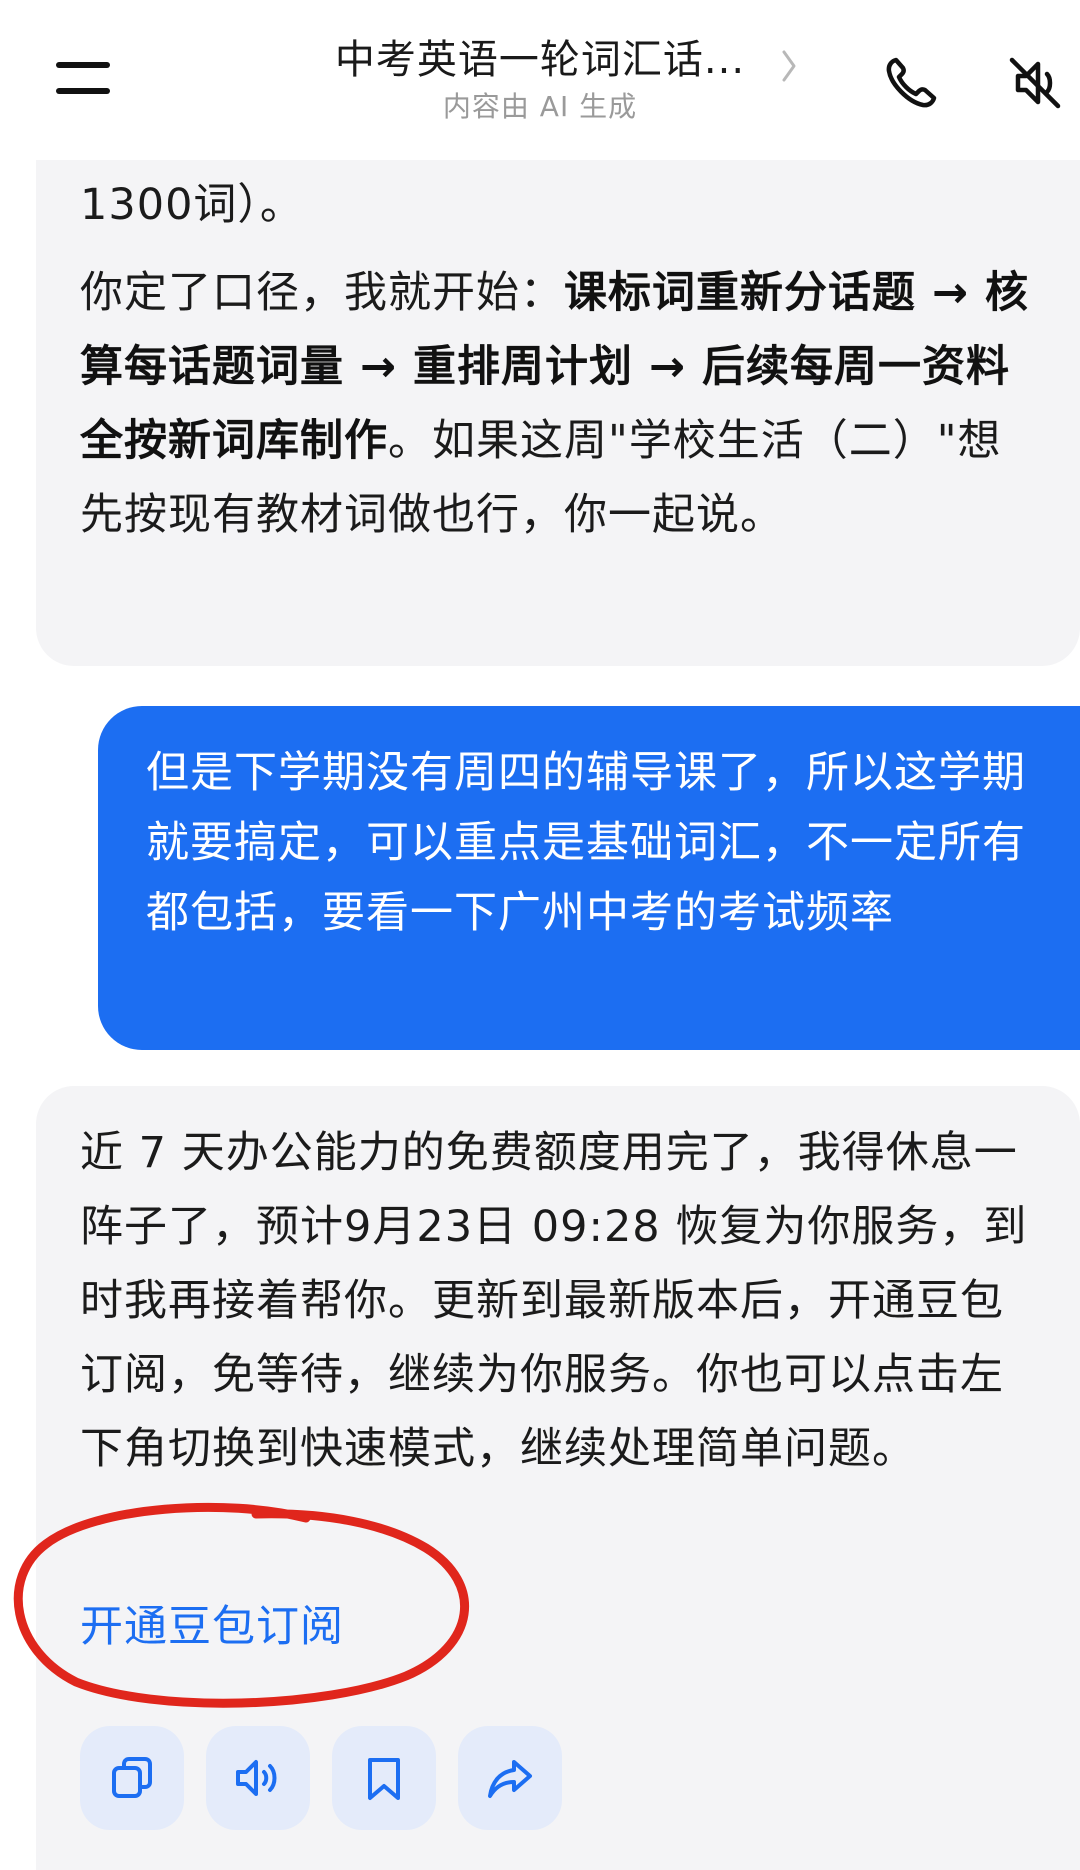 The height and width of the screenshot is (1870, 1080). Describe the element at coordinates (212, 1627) in the screenshot. I see `subscribe-link: 开通豆包订阅` at that location.